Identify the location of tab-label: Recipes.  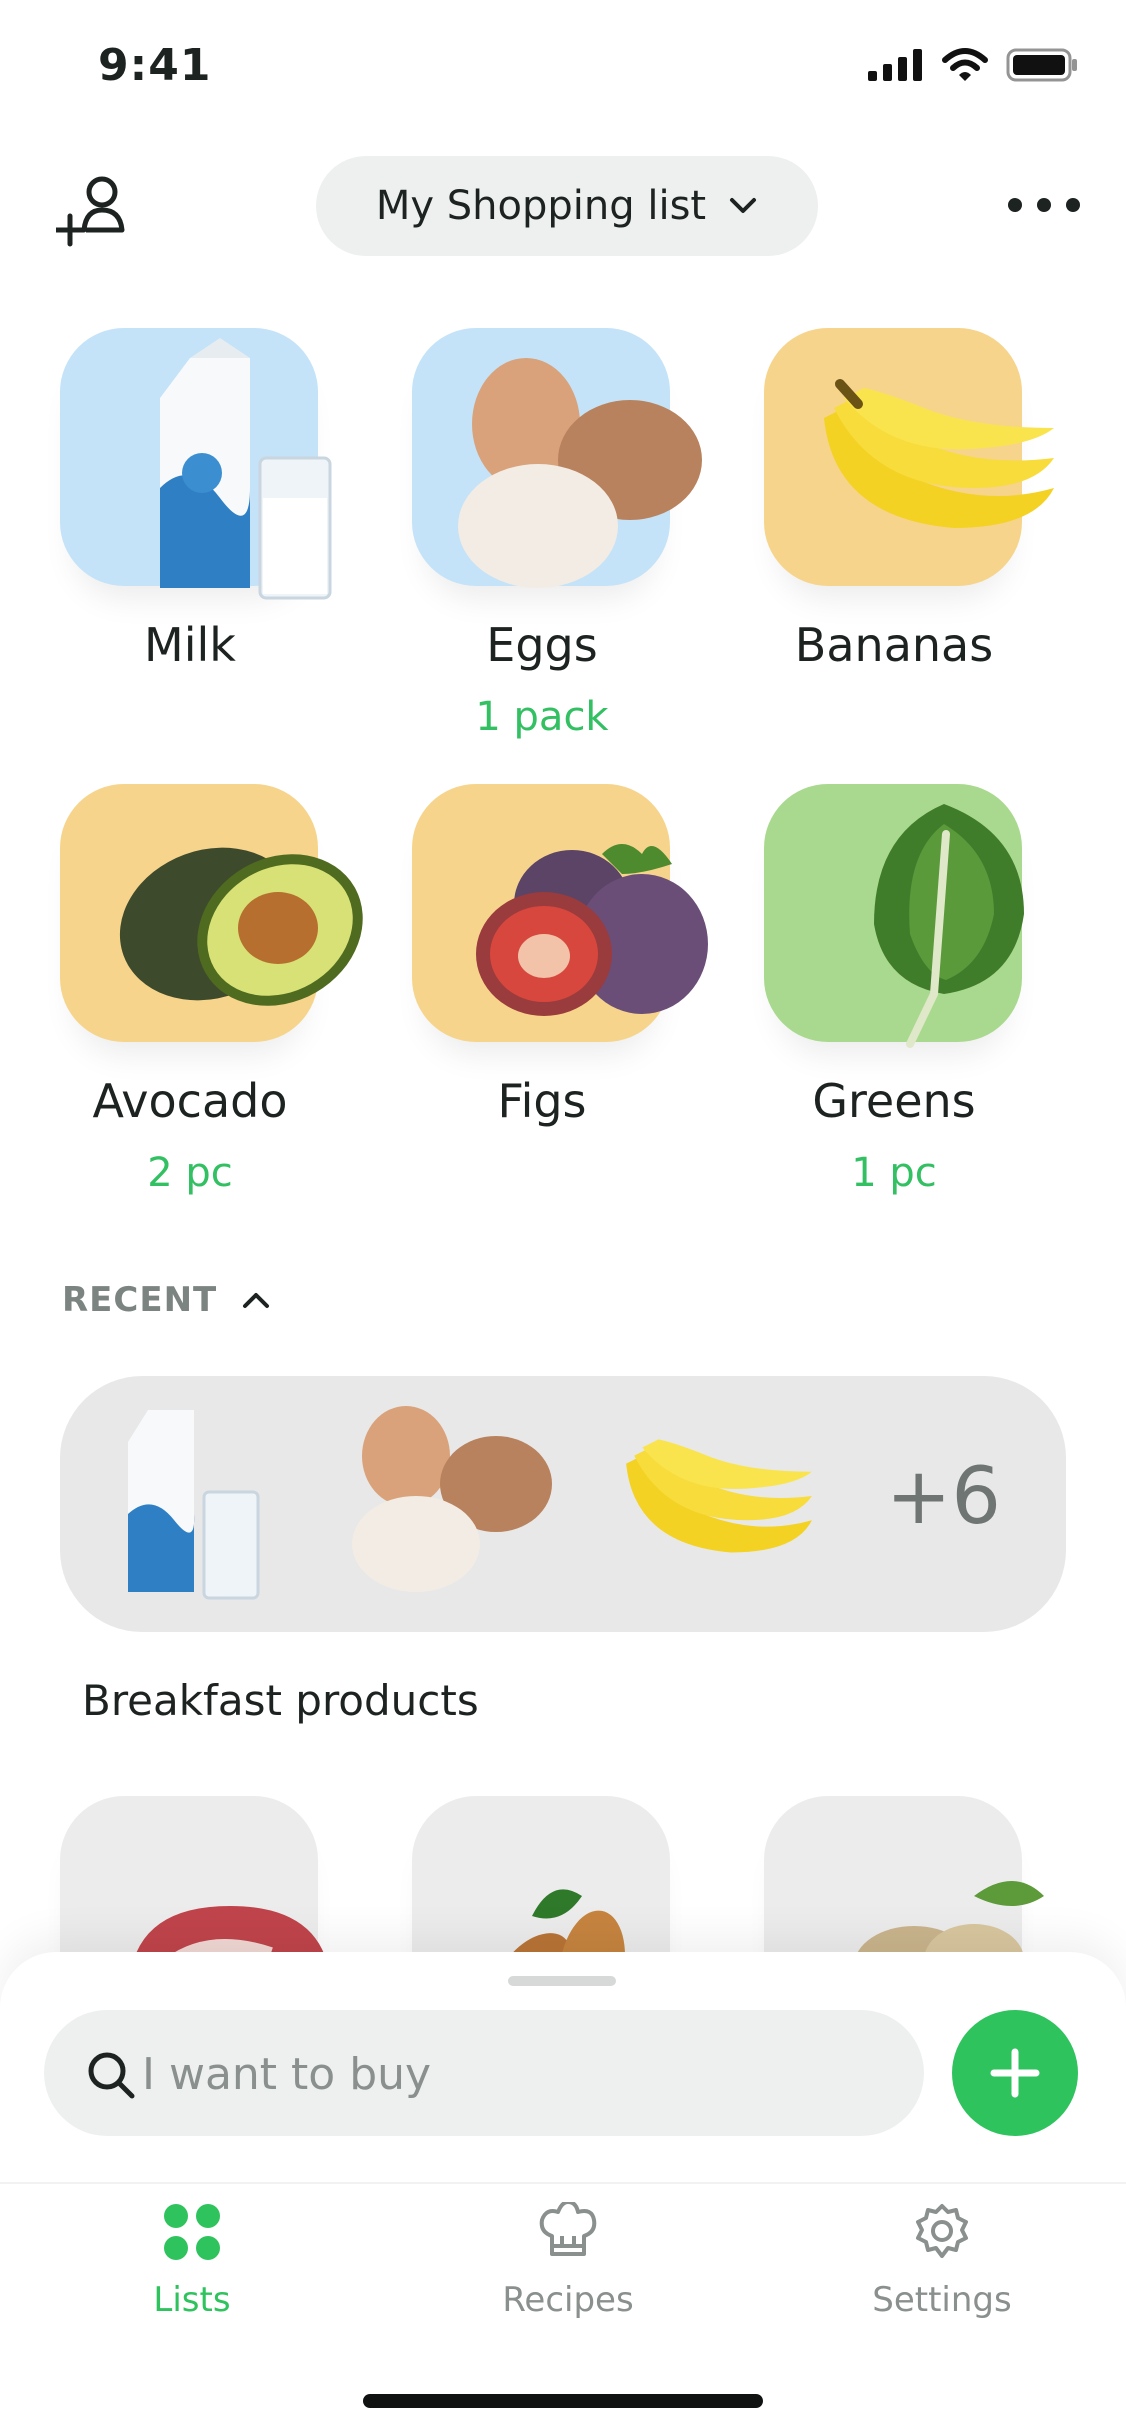
(568, 2300).